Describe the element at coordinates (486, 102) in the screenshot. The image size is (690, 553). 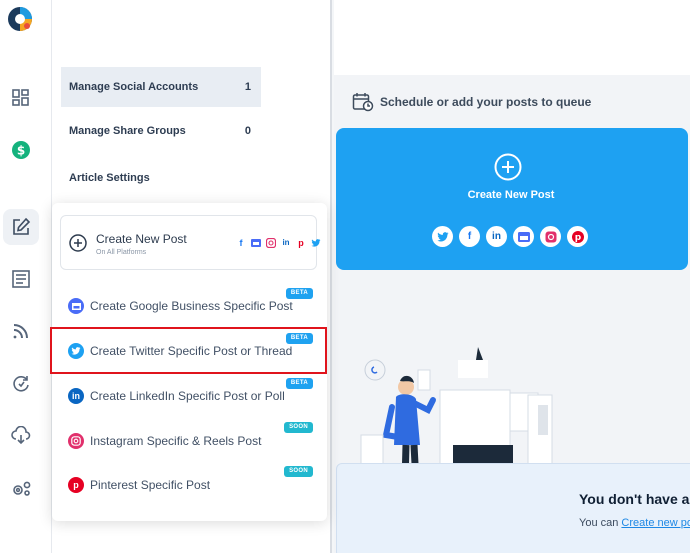
I see `page-heading-text: Schedule or add your posts to queue` at that location.